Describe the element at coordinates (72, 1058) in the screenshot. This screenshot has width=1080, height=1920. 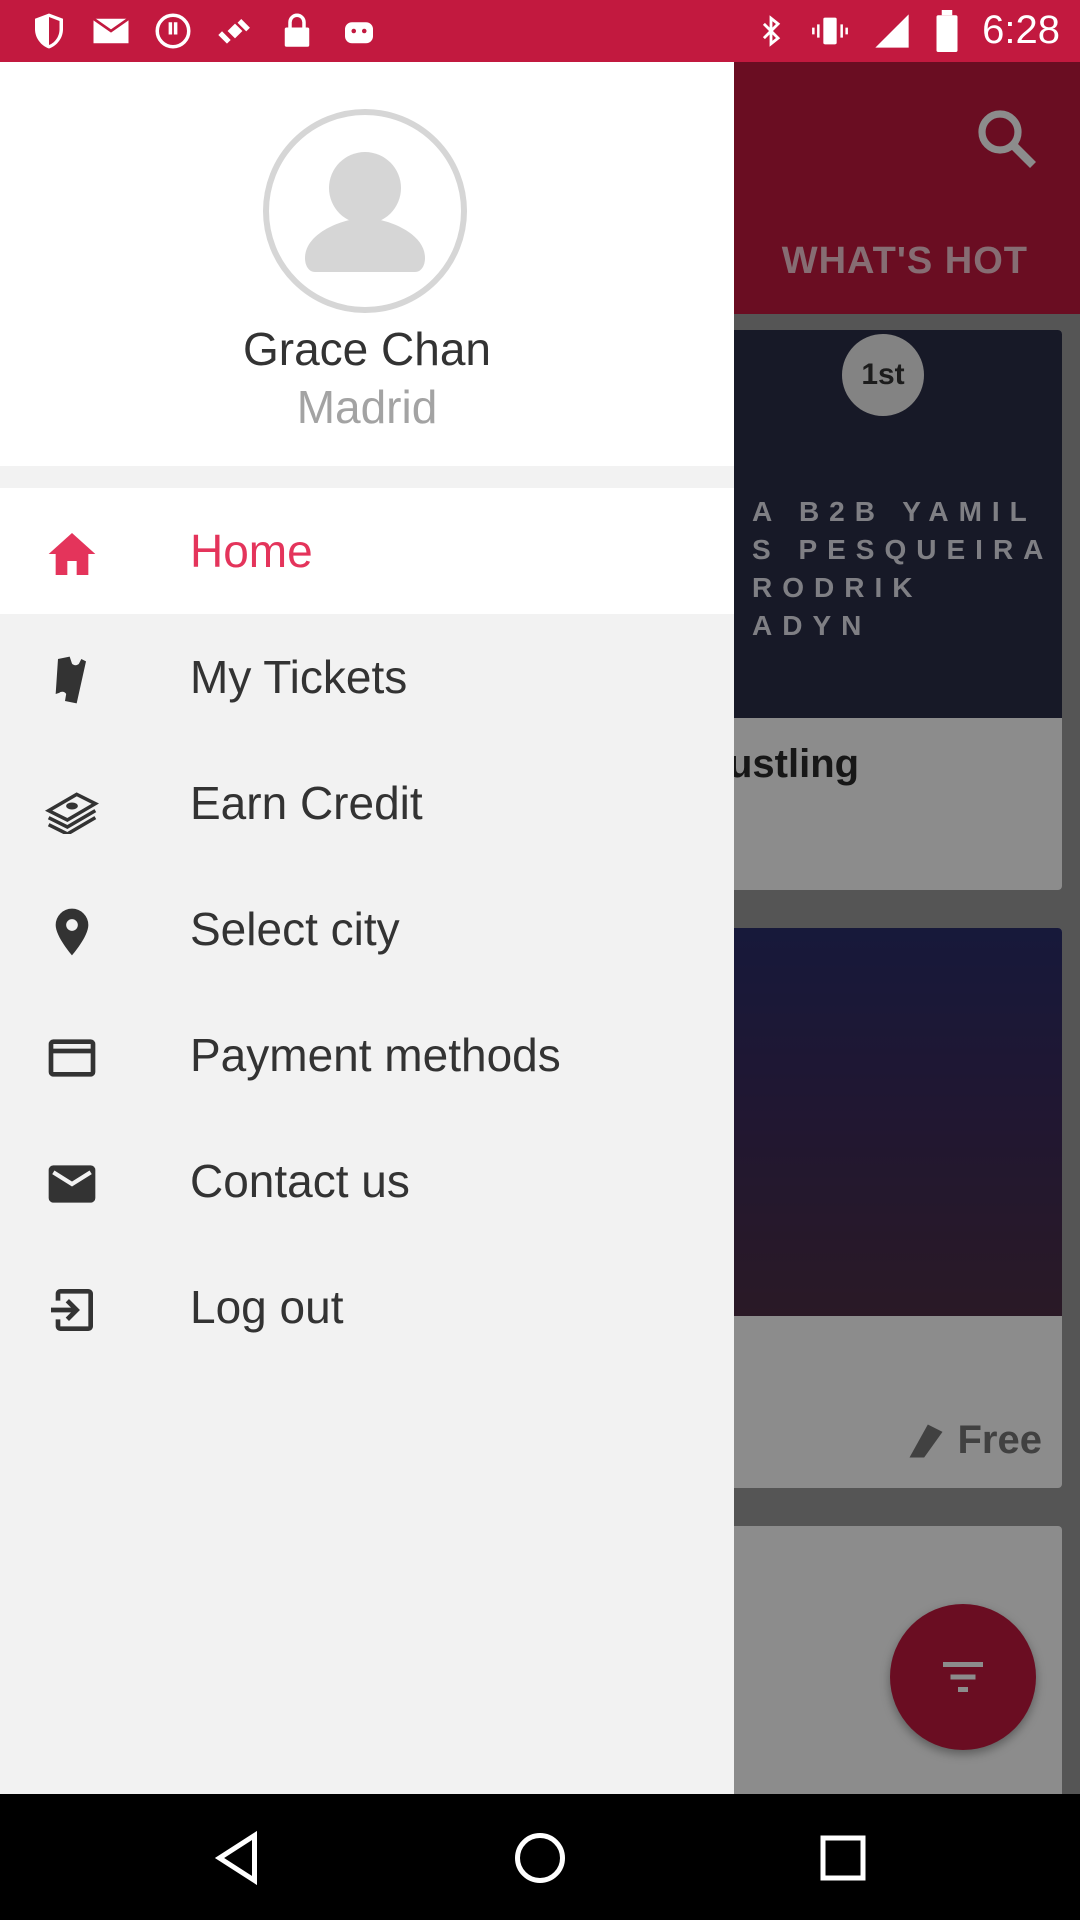
I see `credit-card-icon` at that location.